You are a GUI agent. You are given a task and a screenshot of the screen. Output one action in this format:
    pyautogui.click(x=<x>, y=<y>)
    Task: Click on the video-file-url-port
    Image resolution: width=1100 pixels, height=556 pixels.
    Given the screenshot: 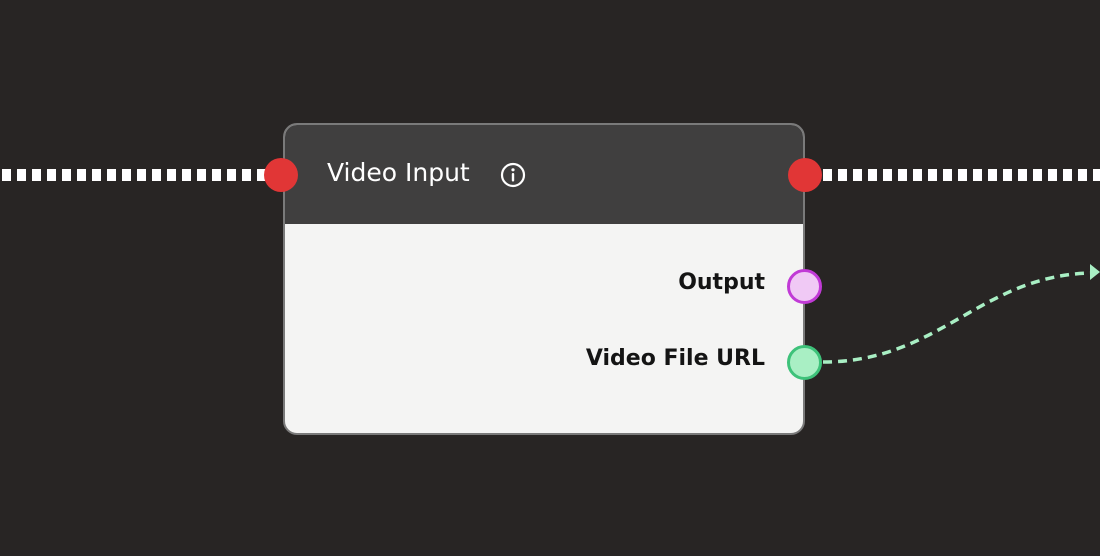 What is the action you would take?
    pyautogui.click(x=804, y=362)
    